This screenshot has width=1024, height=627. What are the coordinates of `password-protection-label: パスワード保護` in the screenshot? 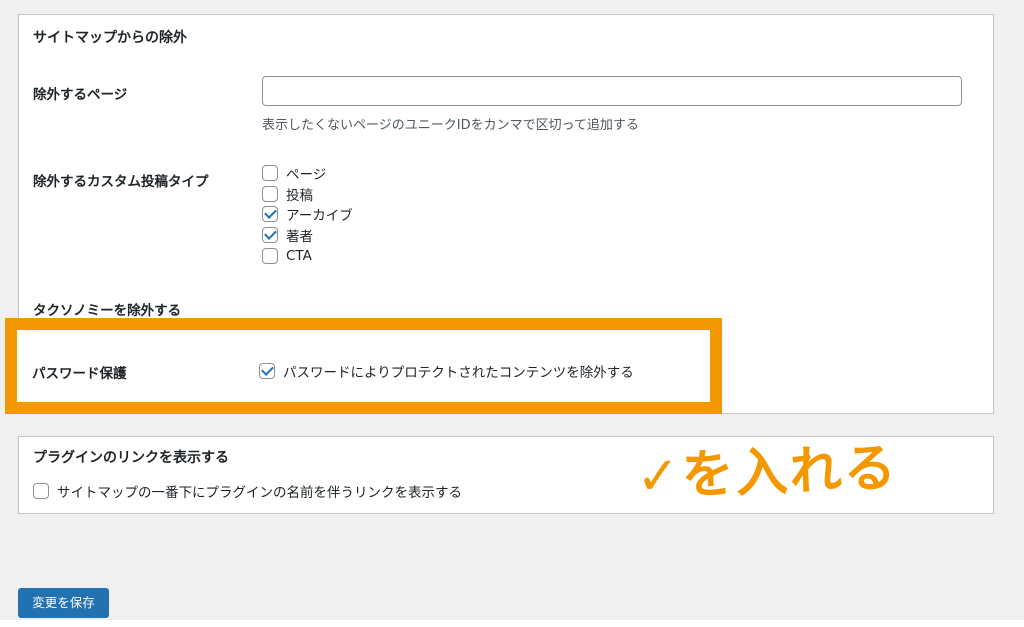 It's located at (79, 374).